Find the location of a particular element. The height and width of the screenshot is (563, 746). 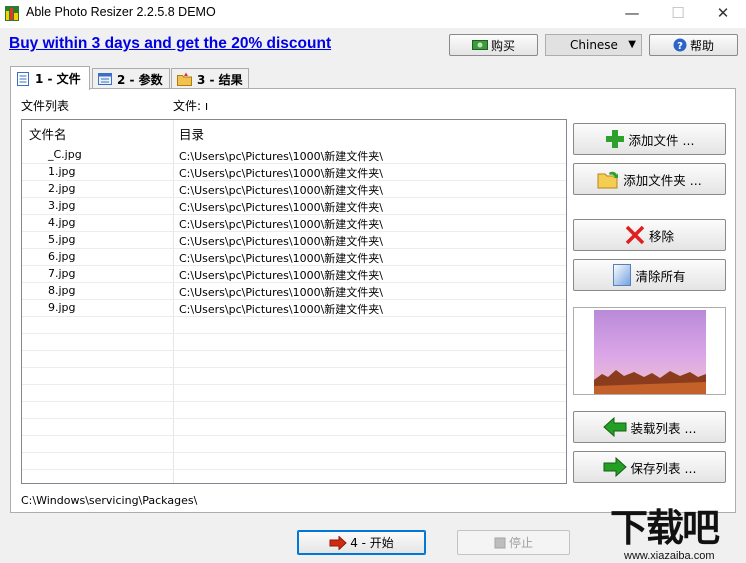

tab-parameters: 2 - 参数 is located at coordinates (131, 78).